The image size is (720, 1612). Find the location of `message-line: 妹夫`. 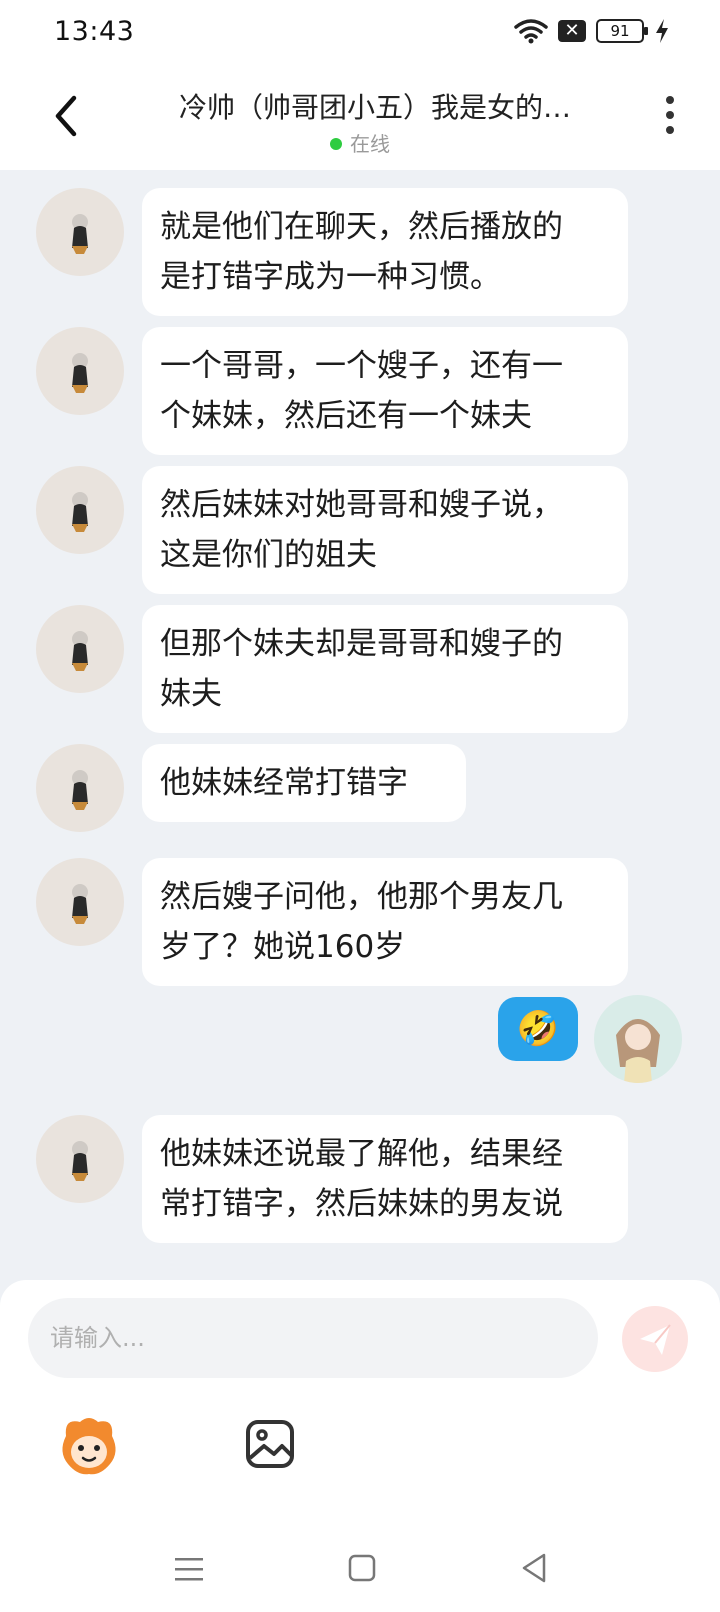

message-line: 妹夫 is located at coordinates (191, 694).